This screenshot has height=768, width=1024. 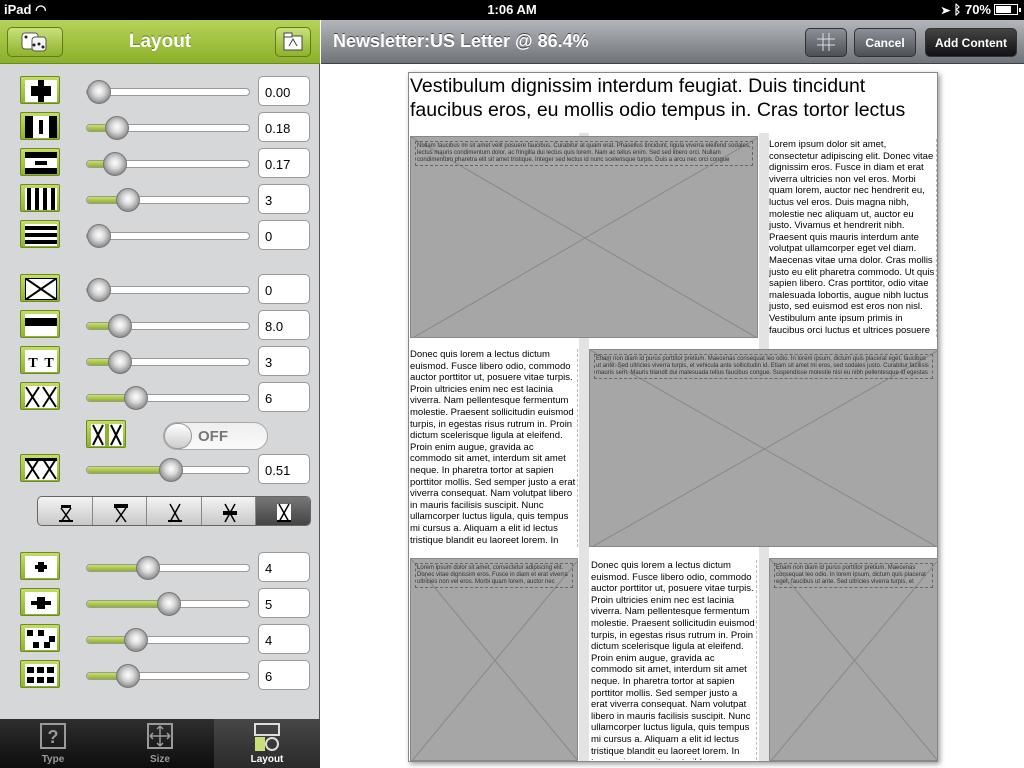 I want to click on resize-icon, so click(x=160, y=736).